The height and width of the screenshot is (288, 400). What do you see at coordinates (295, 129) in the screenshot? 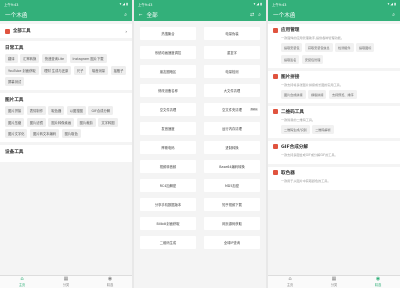
I see `card-chip: 二维码生成/识别` at bounding box center [295, 129].